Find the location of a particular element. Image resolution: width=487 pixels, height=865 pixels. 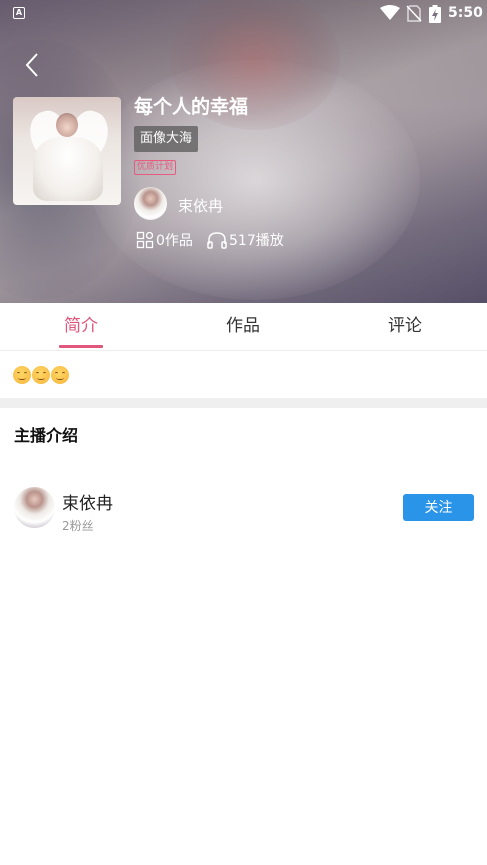

host-name: 束依冉 is located at coordinates (87, 501).